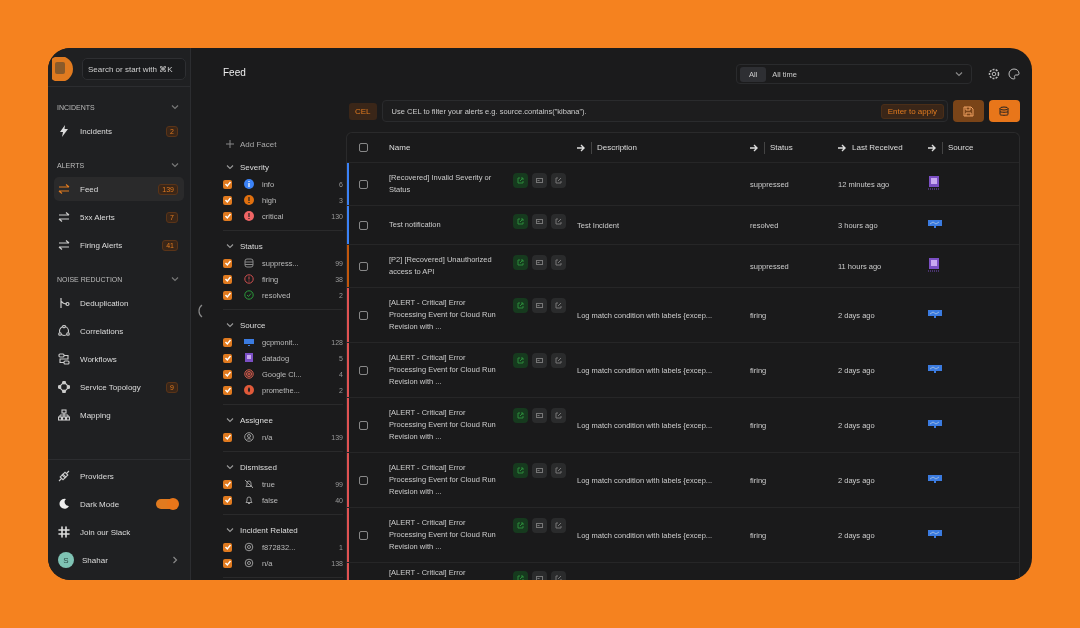 The height and width of the screenshot is (628, 1080). Describe the element at coordinates (200, 311) in the screenshot. I see `collapse-handle-icon` at that location.